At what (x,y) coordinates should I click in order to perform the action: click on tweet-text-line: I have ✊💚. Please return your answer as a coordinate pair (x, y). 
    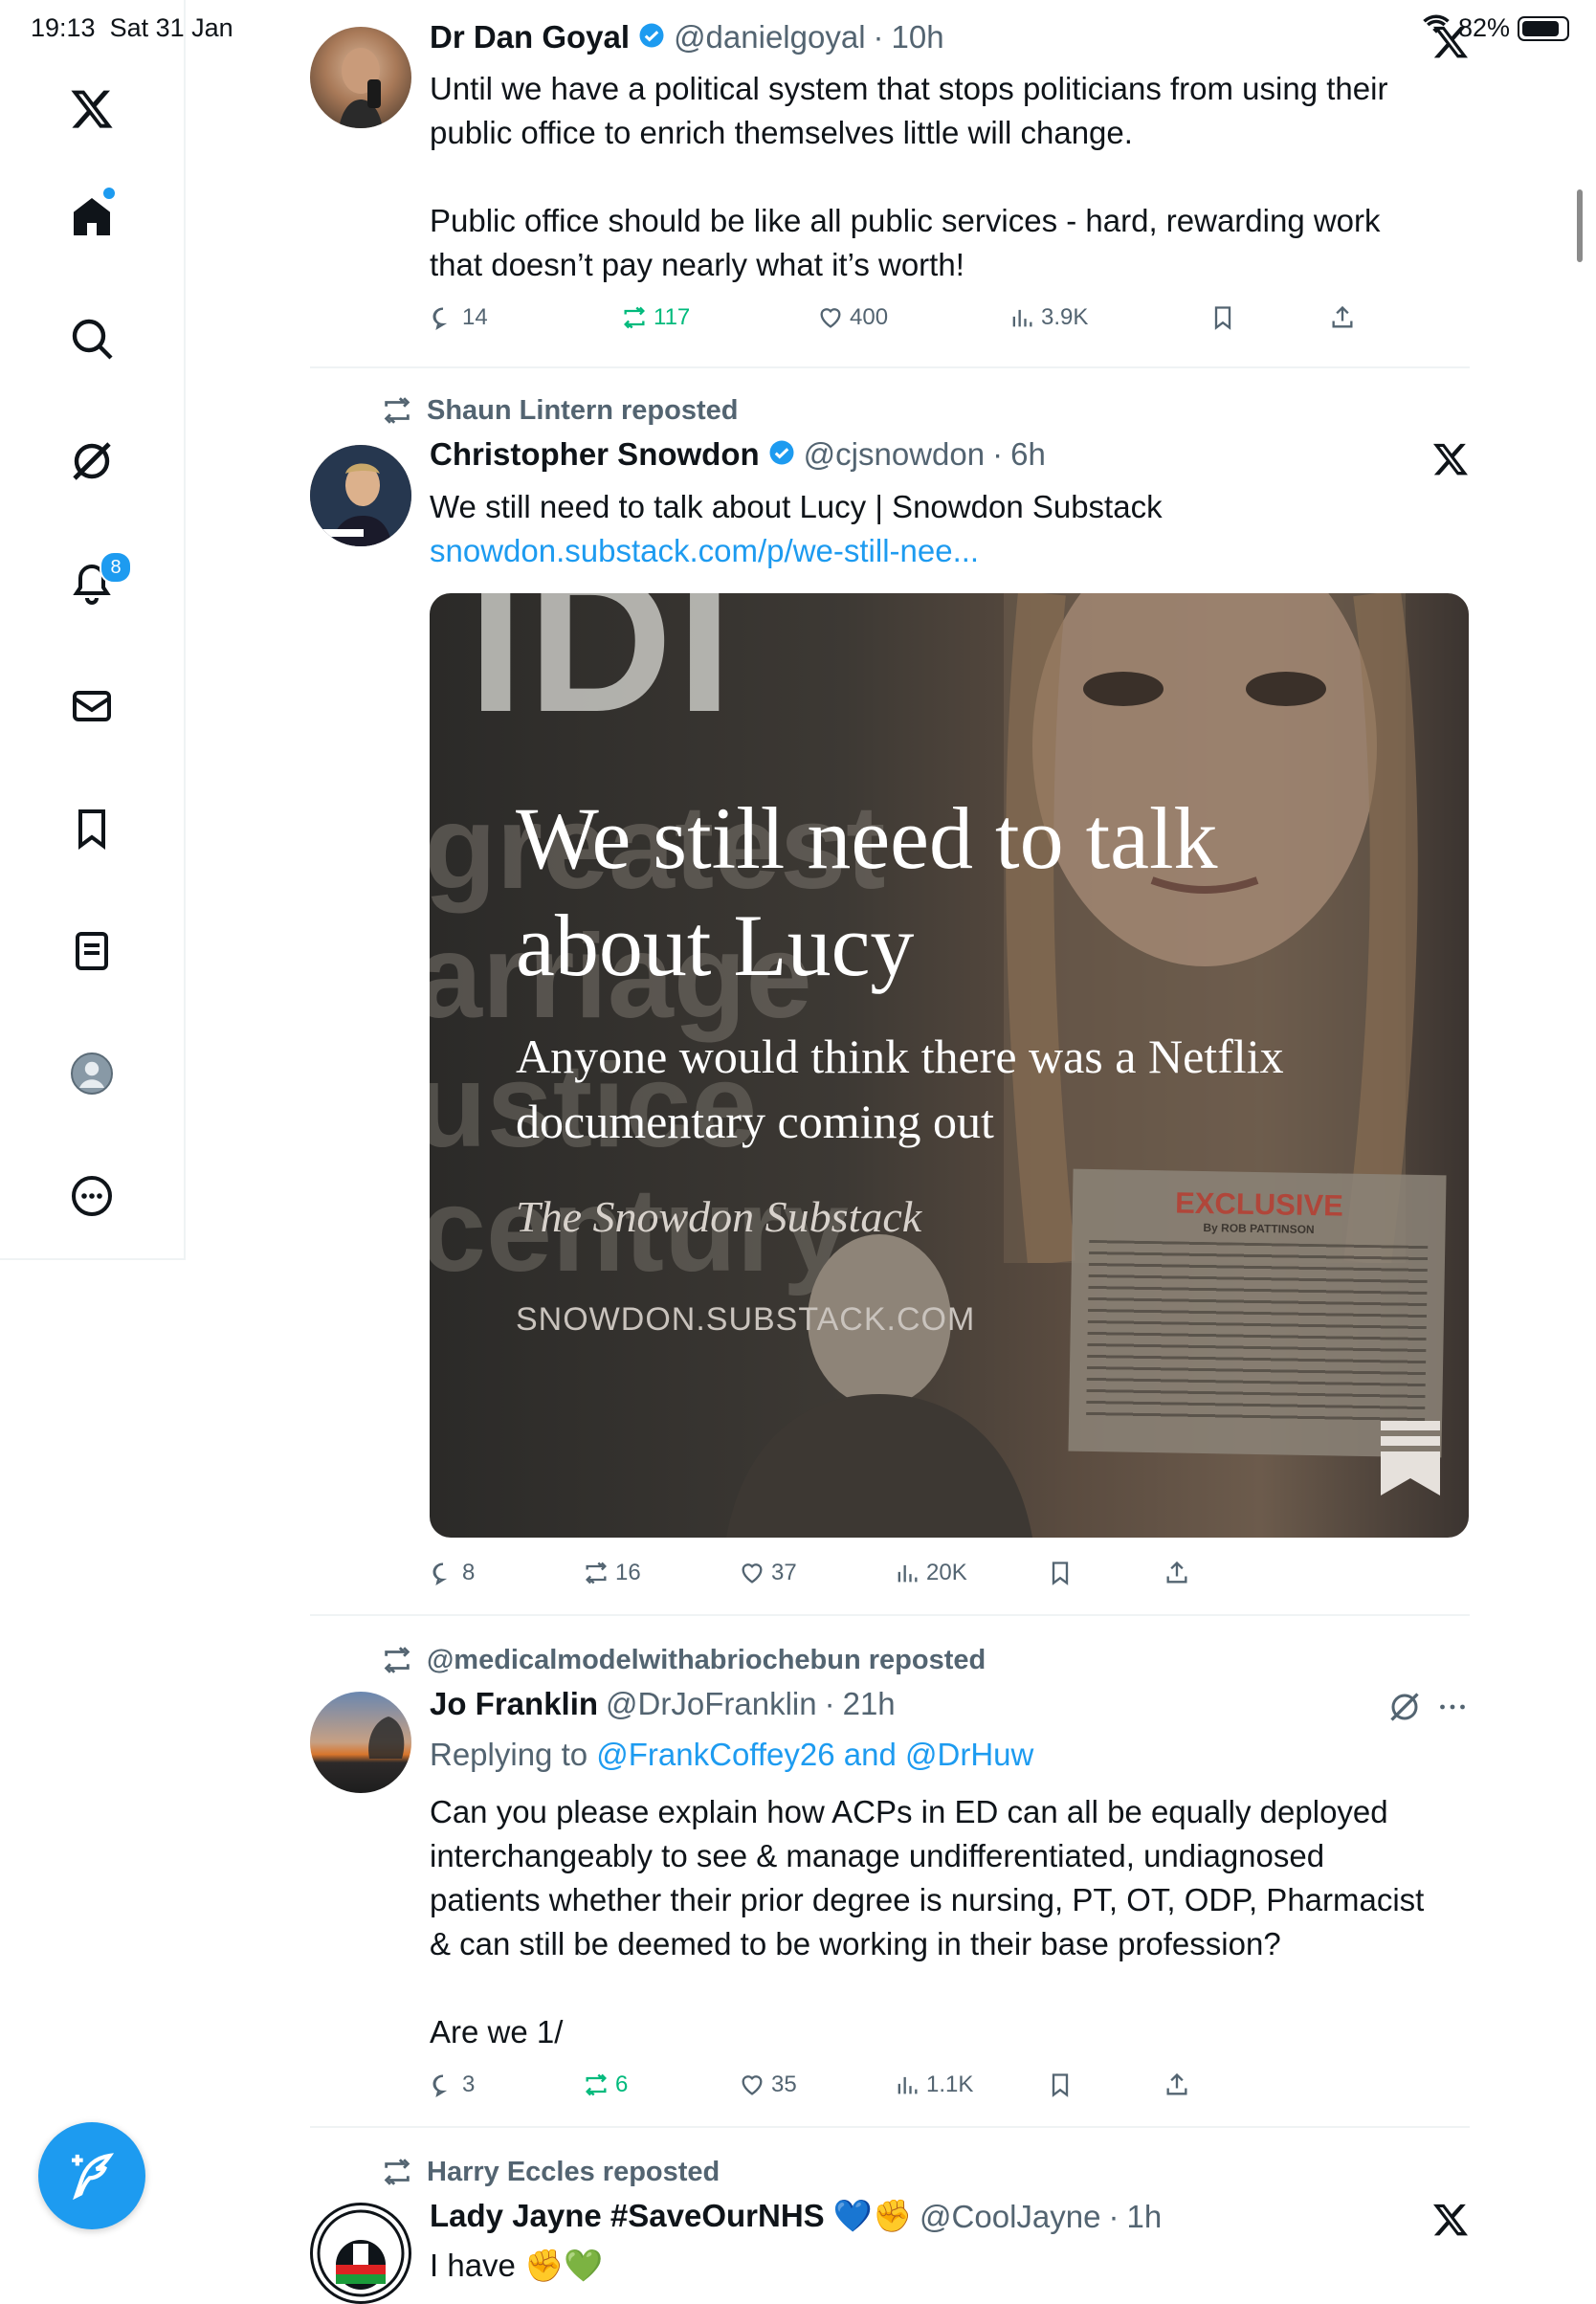
    Looking at the image, I should click on (517, 2265).